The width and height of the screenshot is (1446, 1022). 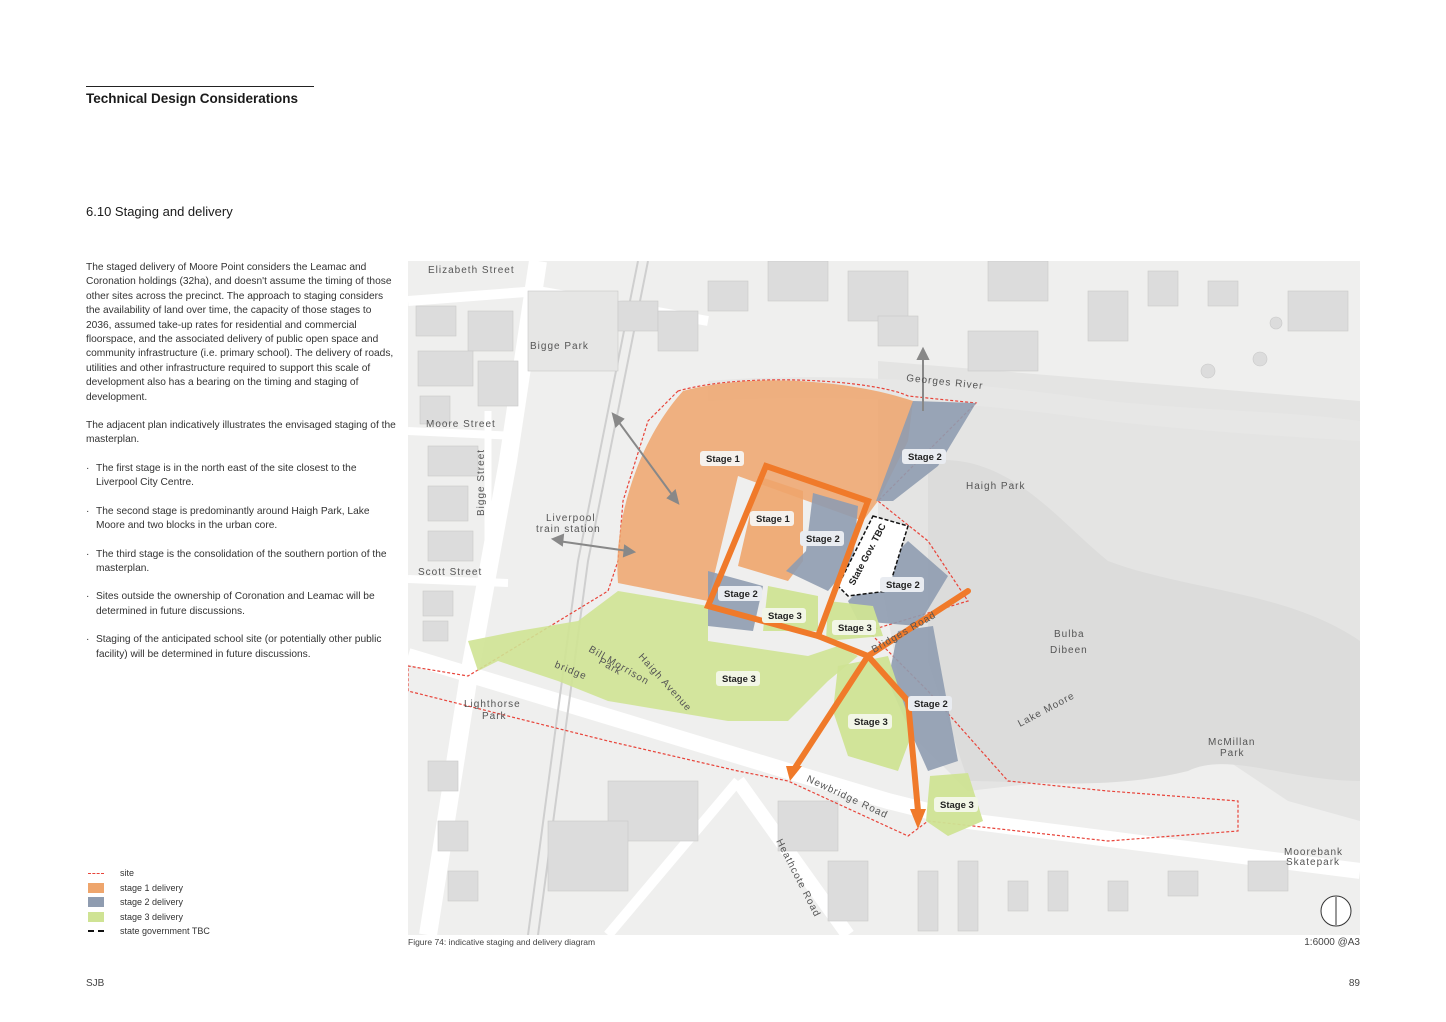 I want to click on footer-brand: SJB, so click(x=95, y=983).